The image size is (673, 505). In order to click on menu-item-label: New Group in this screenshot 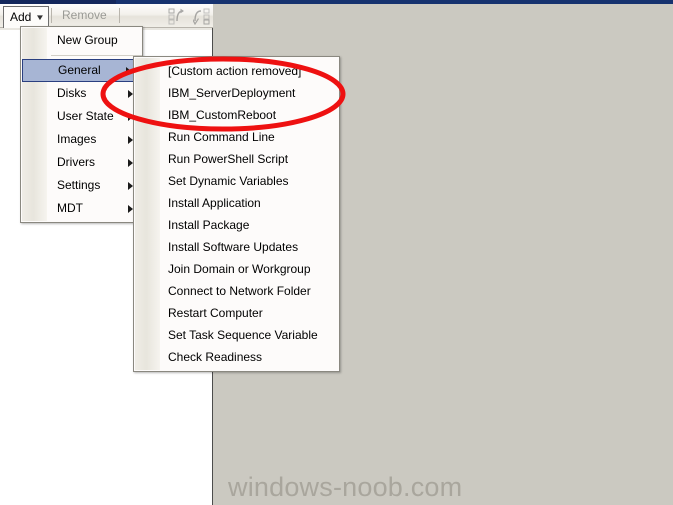, I will do `click(87, 40)`.